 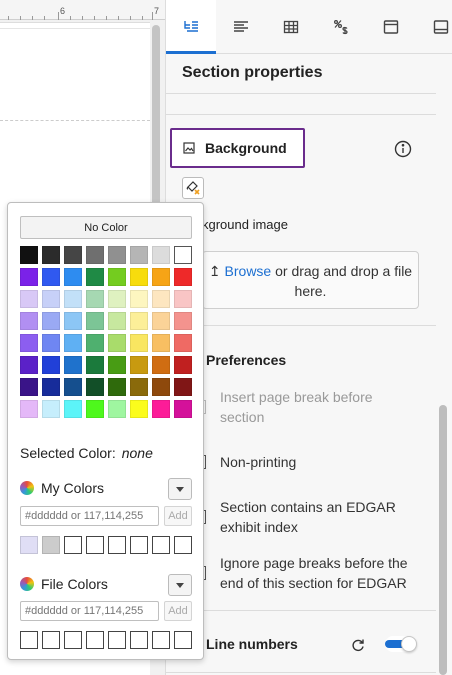 What do you see at coordinates (341, 27) in the screenshot?
I see `tab-number-format` at bounding box center [341, 27].